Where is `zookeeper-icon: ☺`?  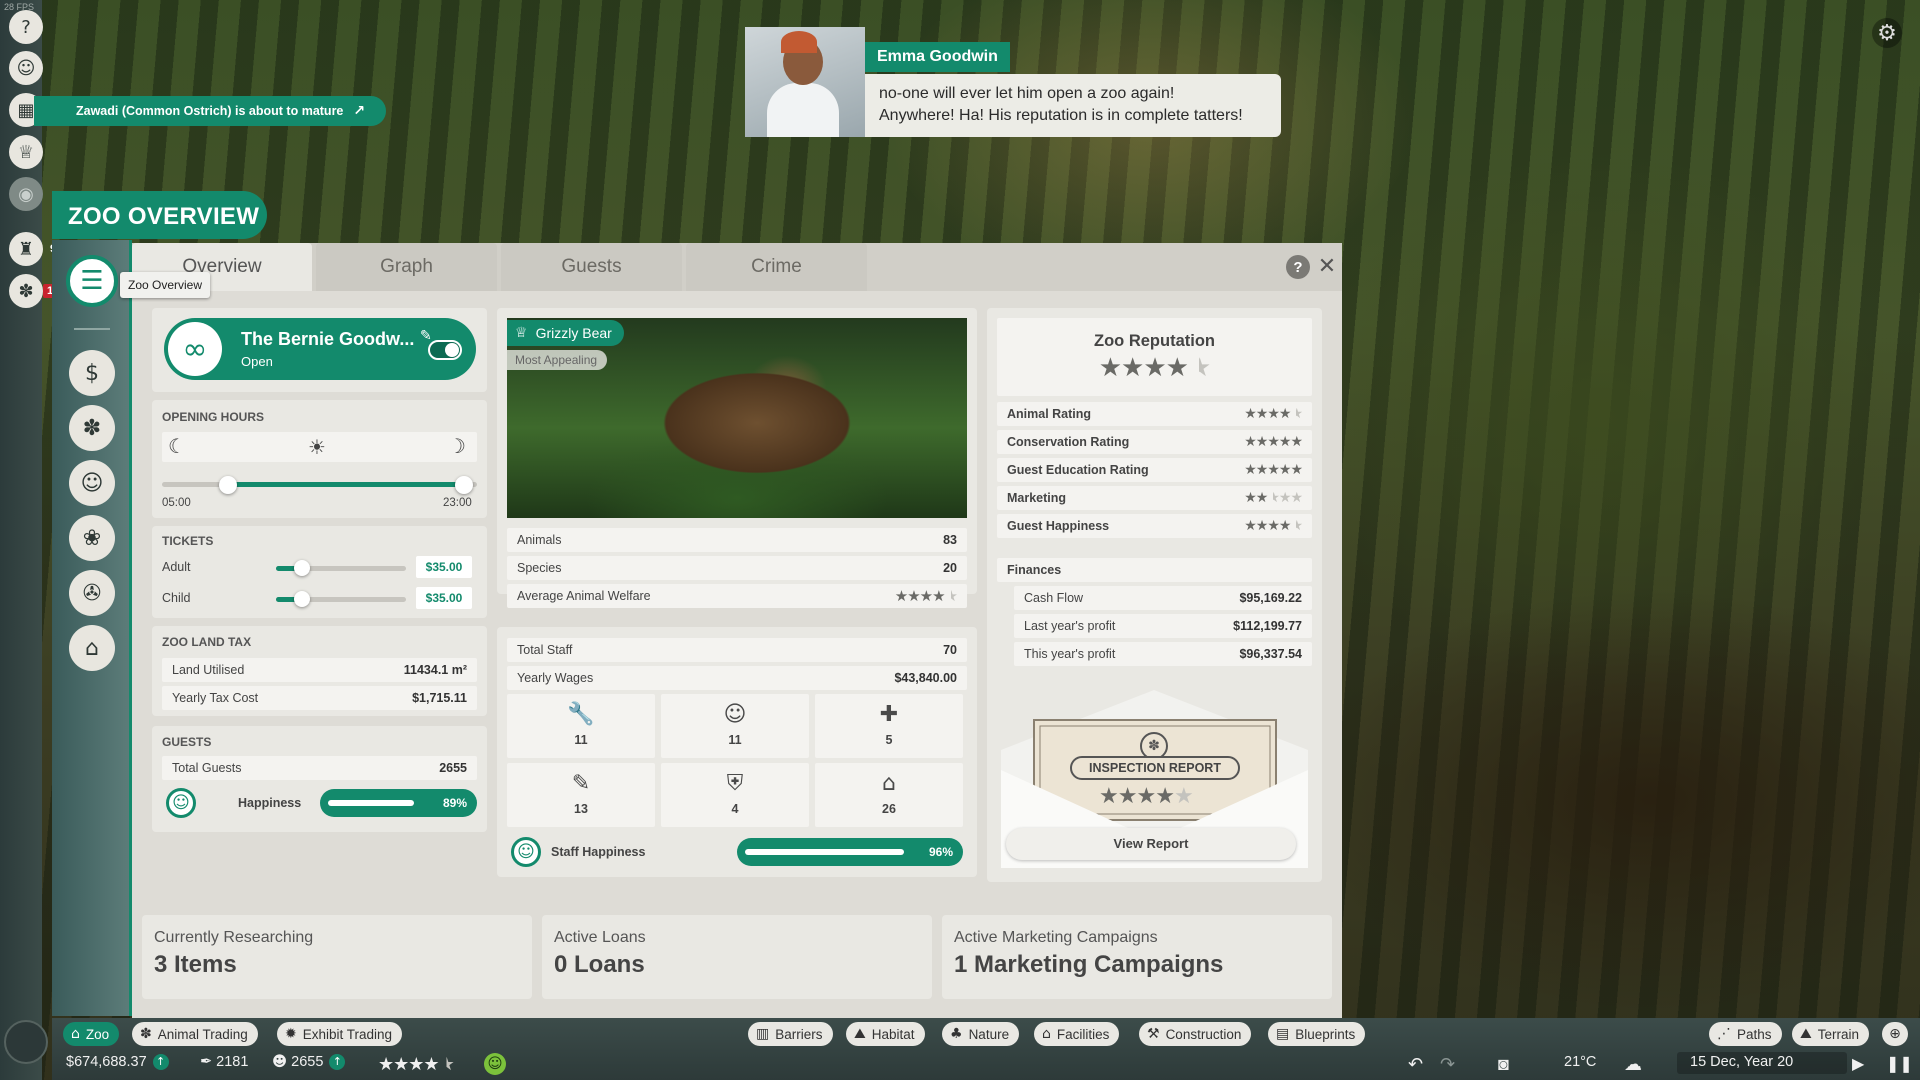
zookeeper-icon: ☺ is located at coordinates (26, 68).